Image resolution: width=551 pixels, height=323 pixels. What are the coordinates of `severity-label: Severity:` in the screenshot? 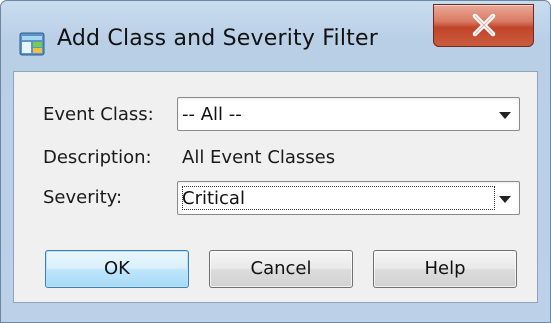 It's located at (83, 197).